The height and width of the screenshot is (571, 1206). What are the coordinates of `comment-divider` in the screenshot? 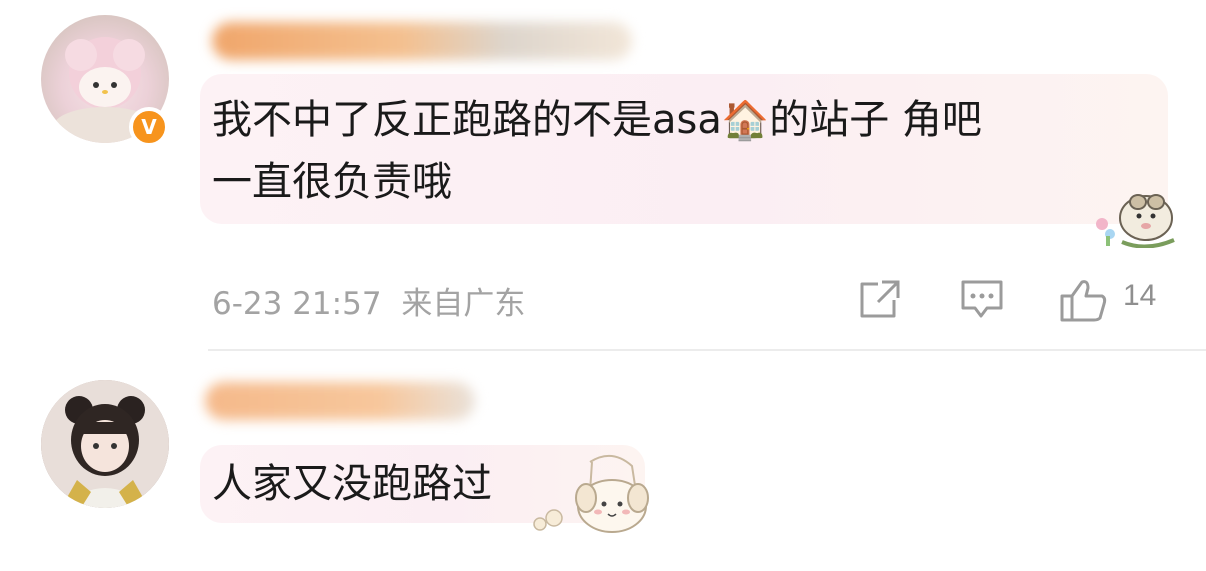 It's located at (707, 350).